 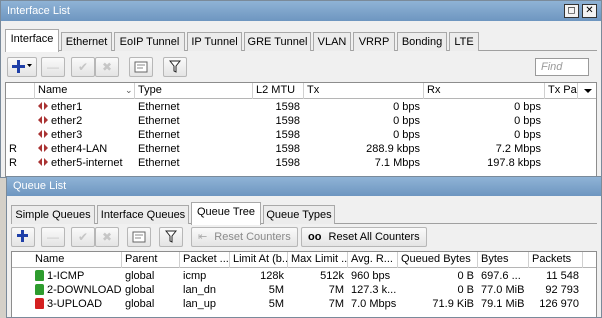 I want to click on x-icon: ✖, so click(x=107, y=237).